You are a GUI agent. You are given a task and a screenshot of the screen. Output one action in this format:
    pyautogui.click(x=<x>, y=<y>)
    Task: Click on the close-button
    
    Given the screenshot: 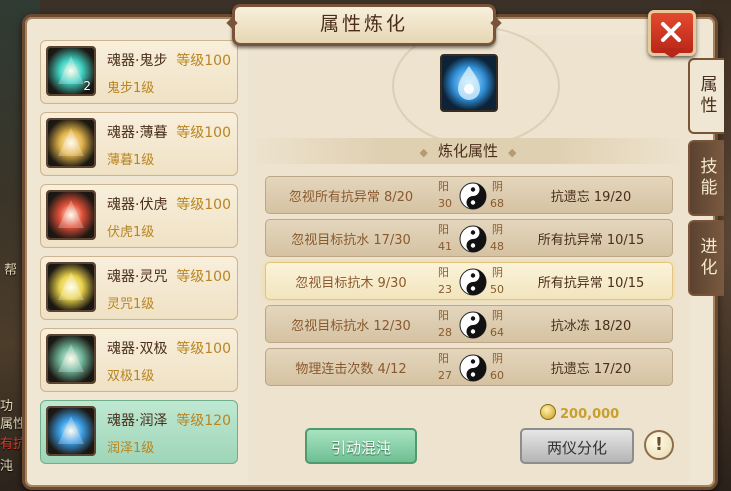 What is the action you would take?
    pyautogui.click(x=672, y=34)
    